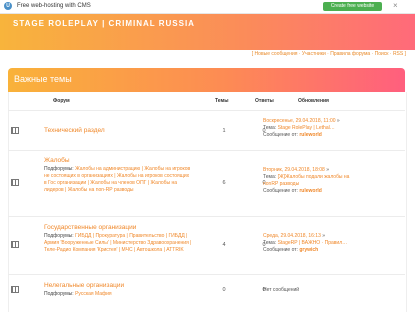 Image resolution: width=415 pixels, height=313 pixels. Describe the element at coordinates (299, 121) in the screenshot. I see `last-post-date: Воскресенье, 29.04.2018, 11:00` at that location.